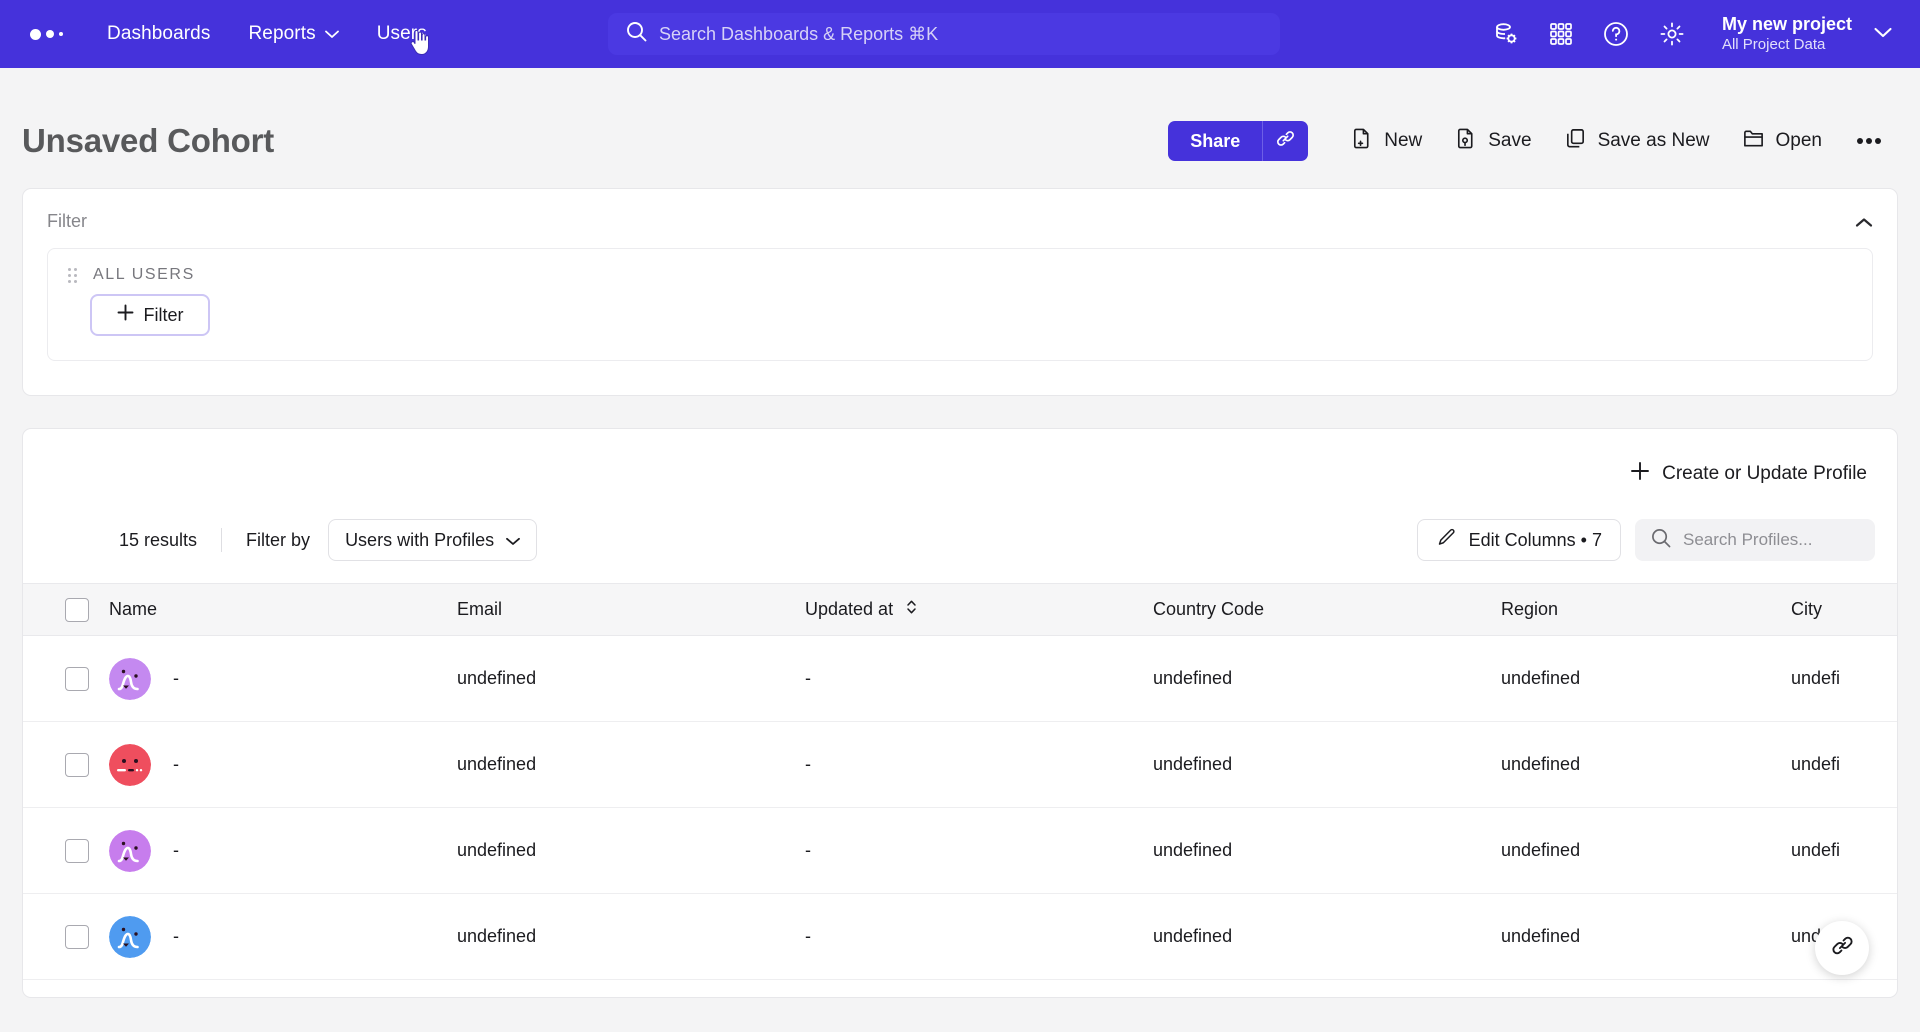 This screenshot has width=1920, height=1032. I want to click on save-button-label: Save, so click(1510, 140).